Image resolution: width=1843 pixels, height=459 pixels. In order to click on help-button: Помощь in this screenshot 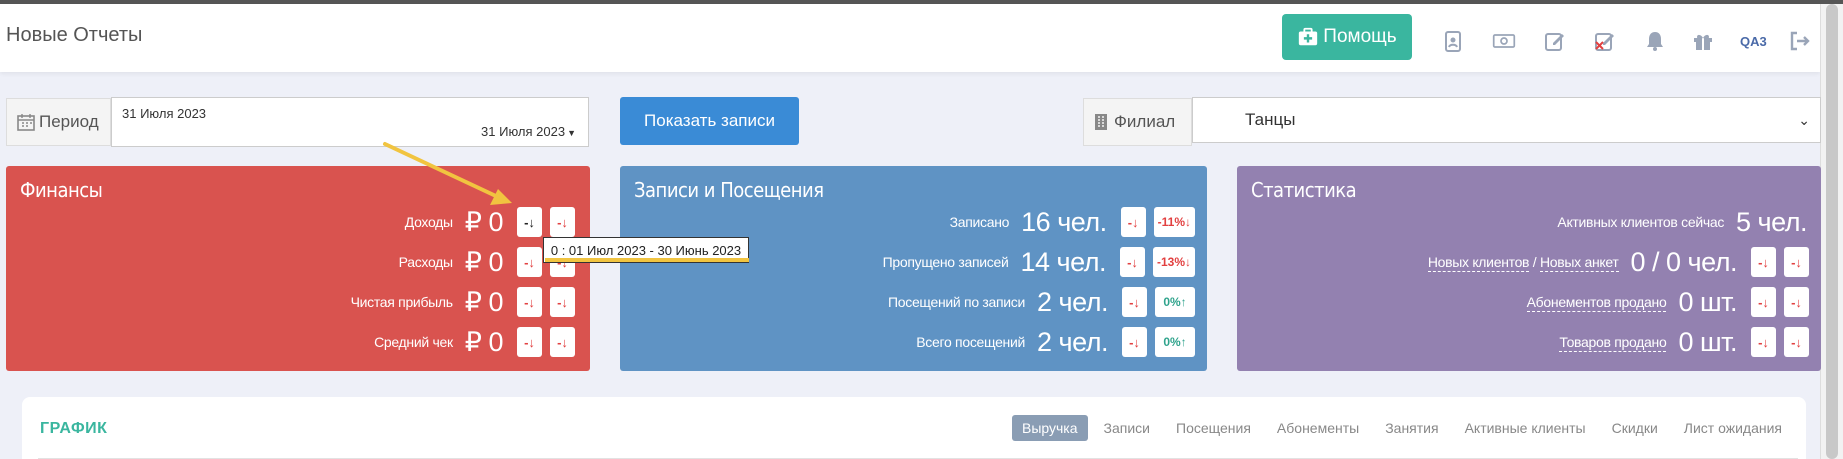, I will do `click(1347, 37)`.